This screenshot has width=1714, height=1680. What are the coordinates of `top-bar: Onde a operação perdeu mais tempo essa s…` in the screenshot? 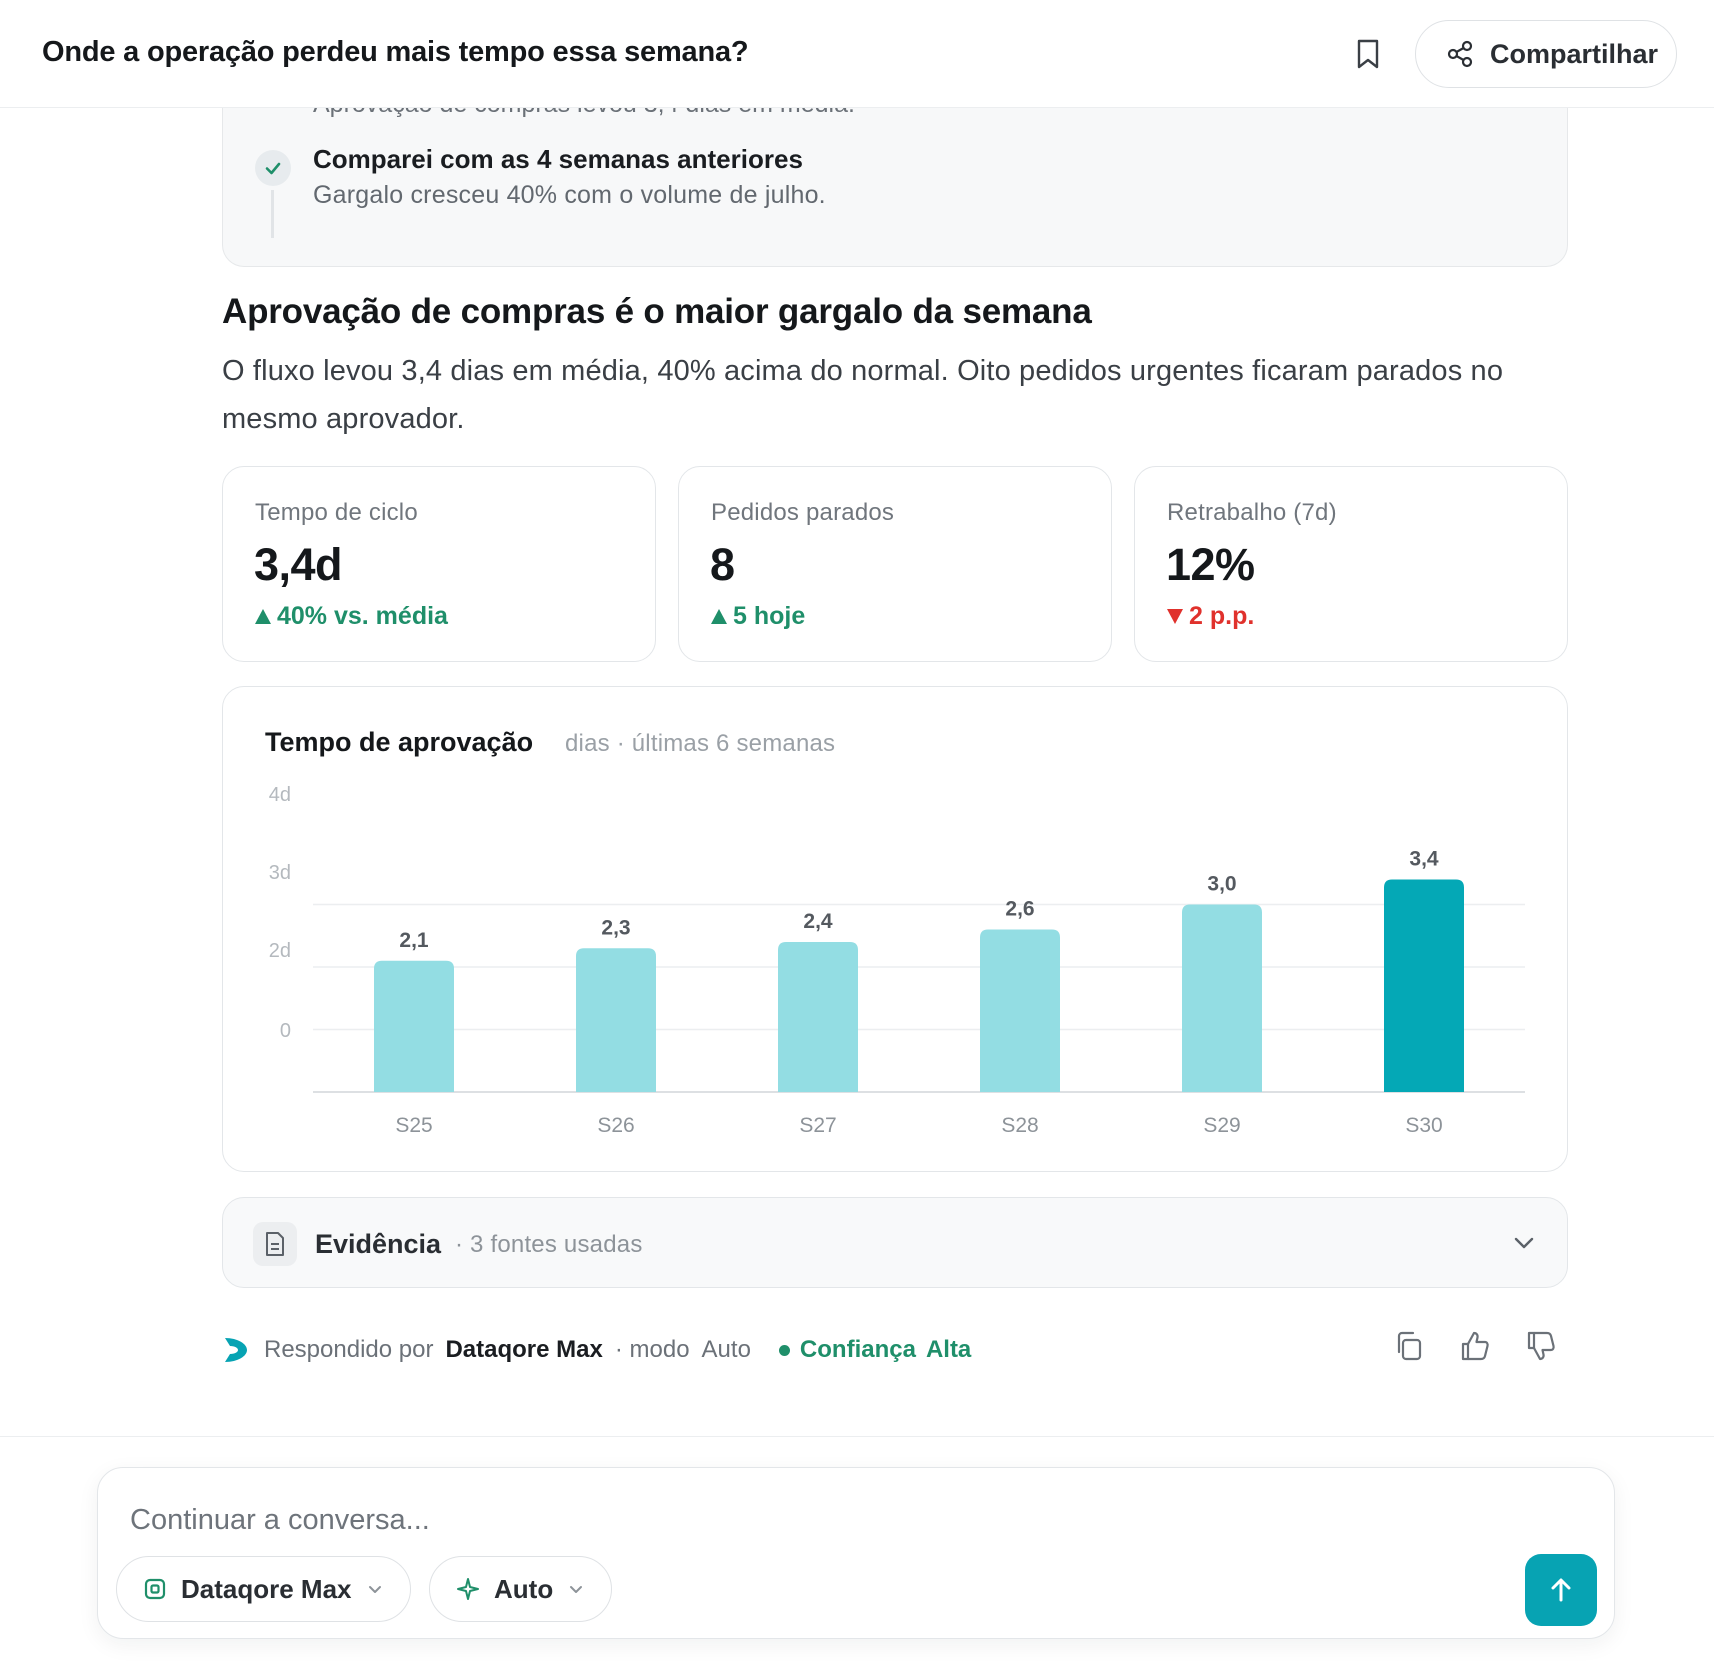 It's located at (857, 54).